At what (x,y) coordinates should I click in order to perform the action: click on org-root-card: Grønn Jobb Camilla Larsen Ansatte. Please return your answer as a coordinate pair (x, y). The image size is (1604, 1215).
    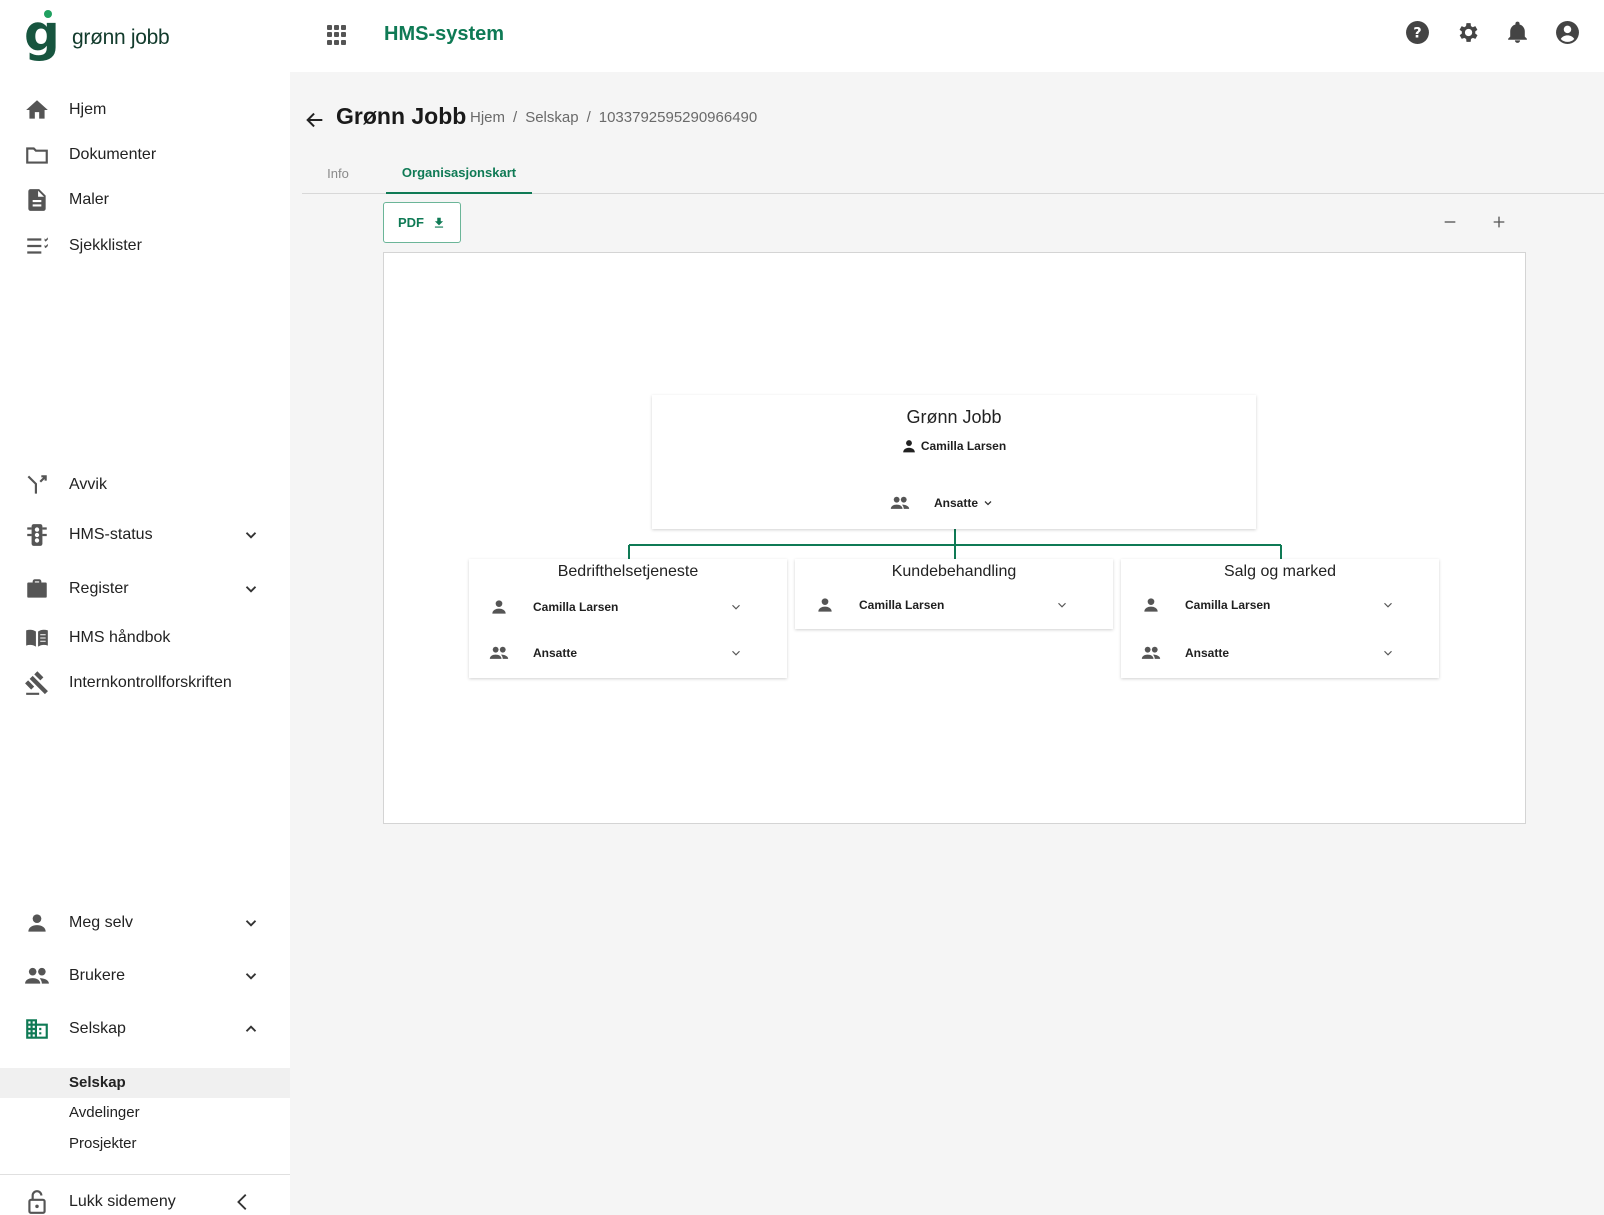
    Looking at the image, I should click on (954, 462).